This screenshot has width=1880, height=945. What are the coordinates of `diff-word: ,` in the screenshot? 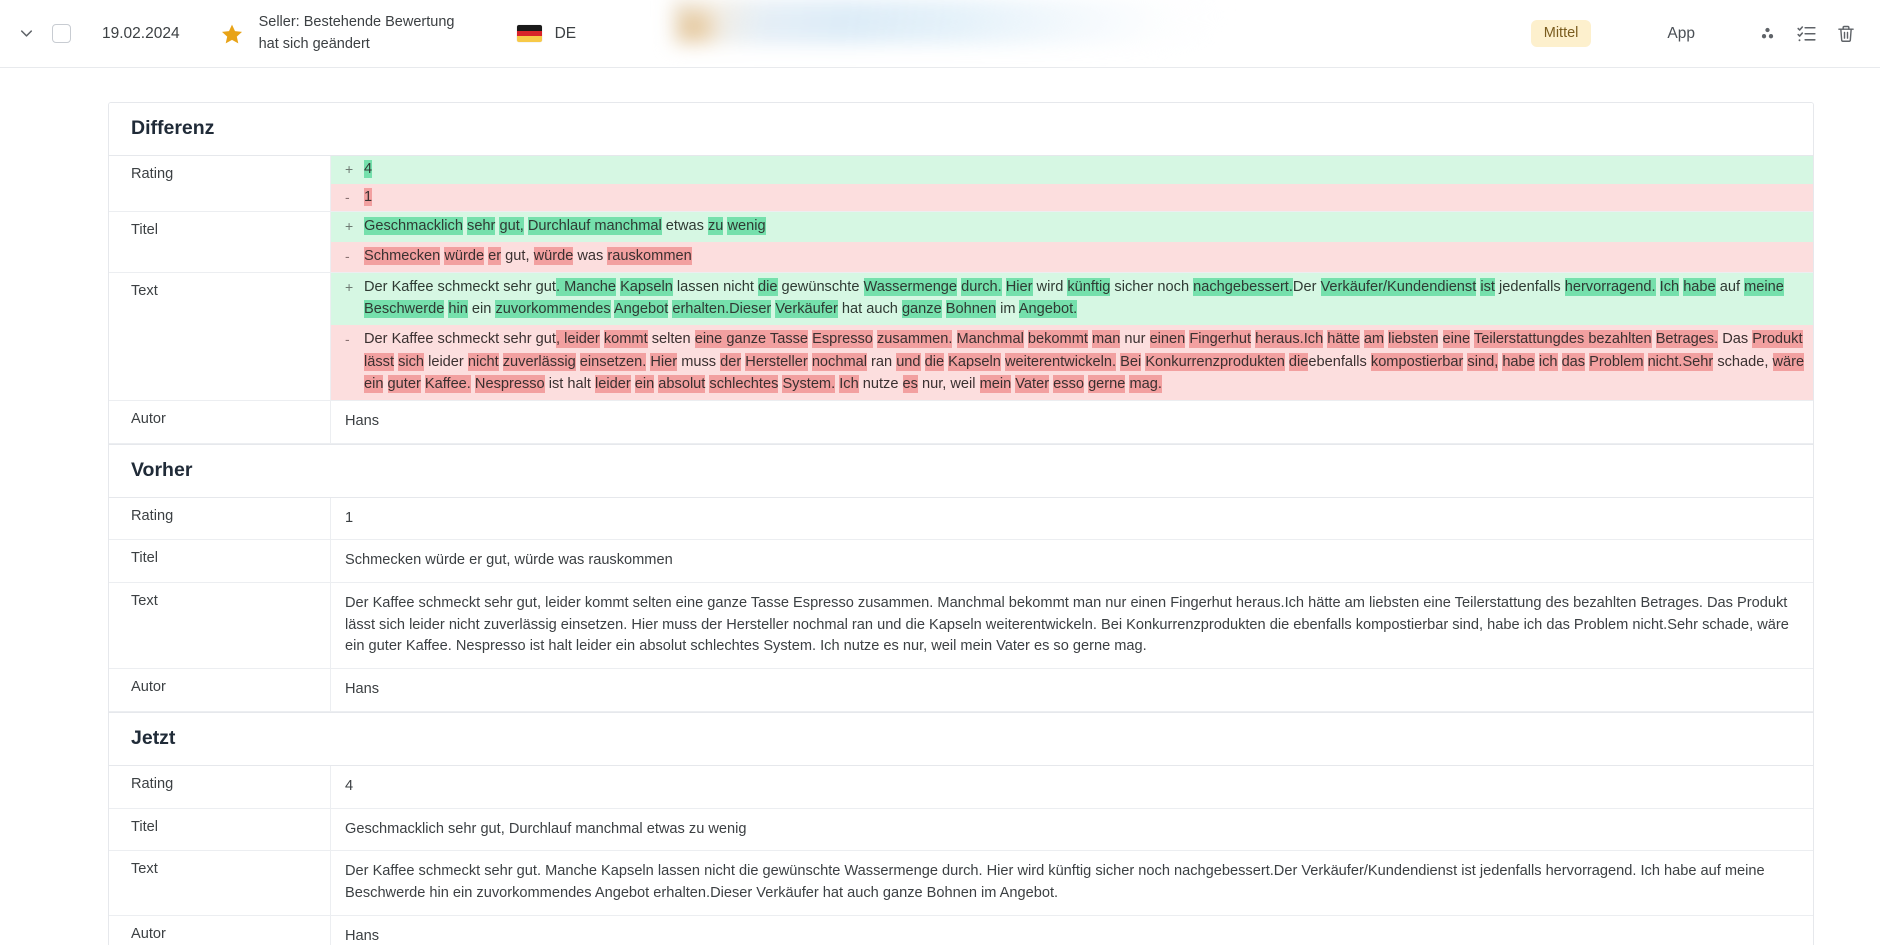 It's located at (560, 338).